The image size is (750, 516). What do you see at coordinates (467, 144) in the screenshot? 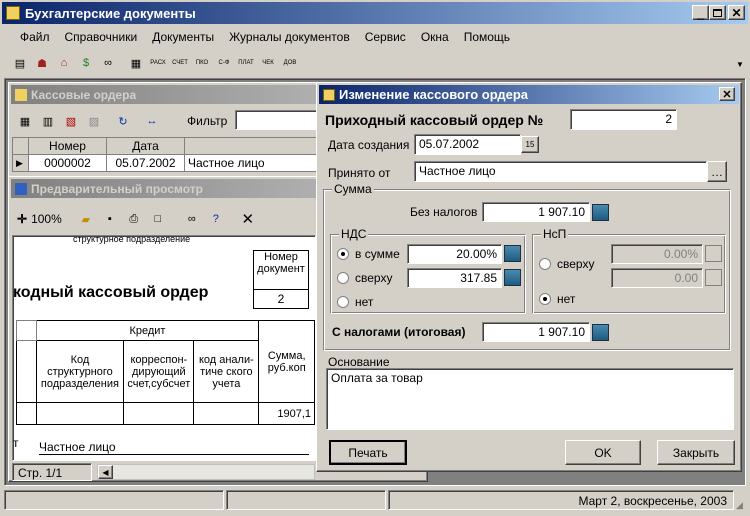
I see `date-field: 05.07.2002` at bounding box center [467, 144].